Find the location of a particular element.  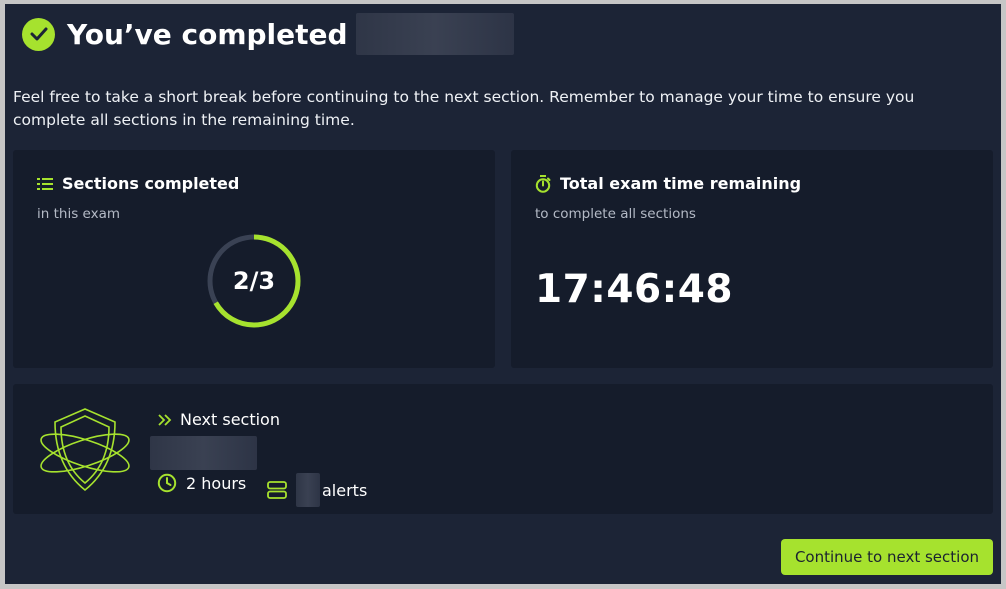

section-duration: 2 hours is located at coordinates (201, 483).